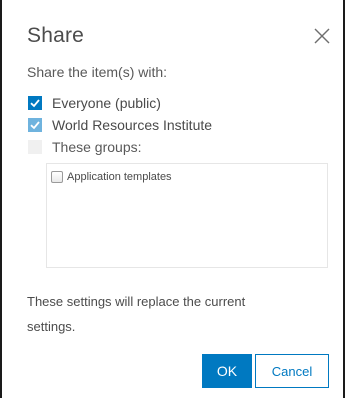 The height and width of the screenshot is (398, 345). I want to click on close-icon, so click(322, 36).